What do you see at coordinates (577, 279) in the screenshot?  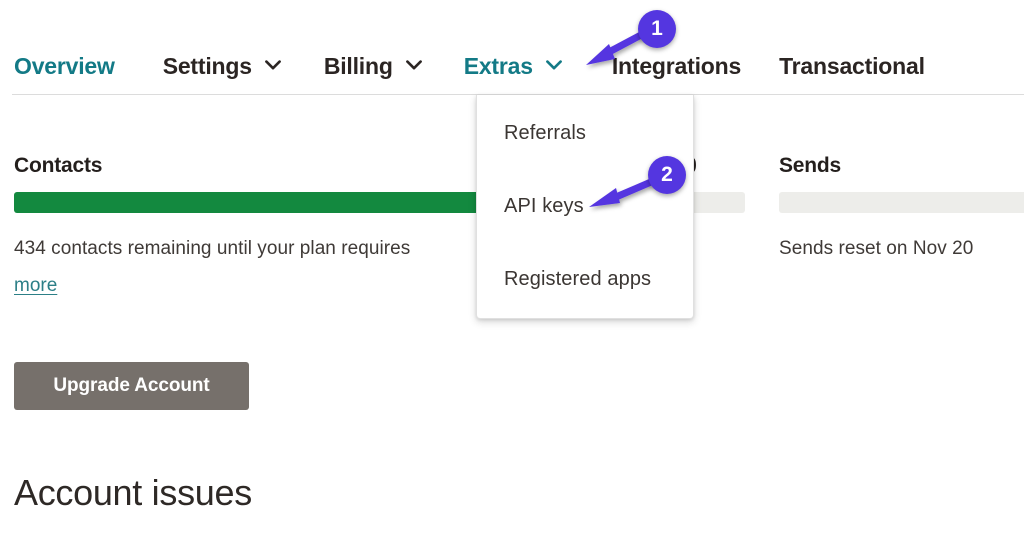 I see `menu-item-registered-apps: Registered apps` at bounding box center [577, 279].